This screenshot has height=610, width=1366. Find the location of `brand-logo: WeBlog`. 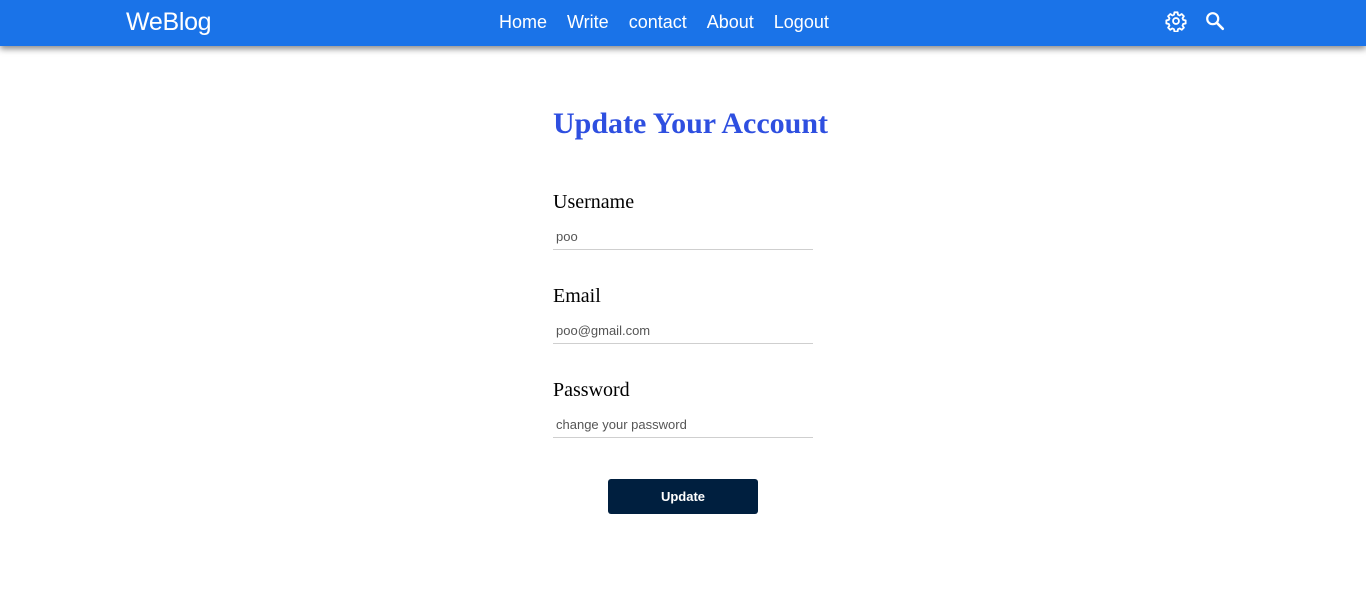

brand-logo: WeBlog is located at coordinates (169, 22).